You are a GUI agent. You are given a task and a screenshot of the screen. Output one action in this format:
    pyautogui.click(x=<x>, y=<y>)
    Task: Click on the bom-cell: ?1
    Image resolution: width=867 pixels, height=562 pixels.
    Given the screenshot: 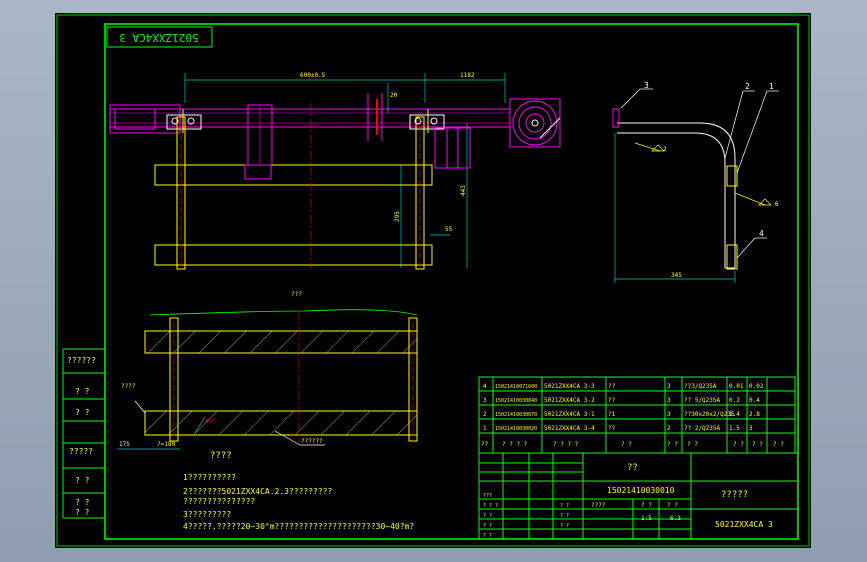 What is the action you would take?
    pyautogui.click(x=612, y=414)
    